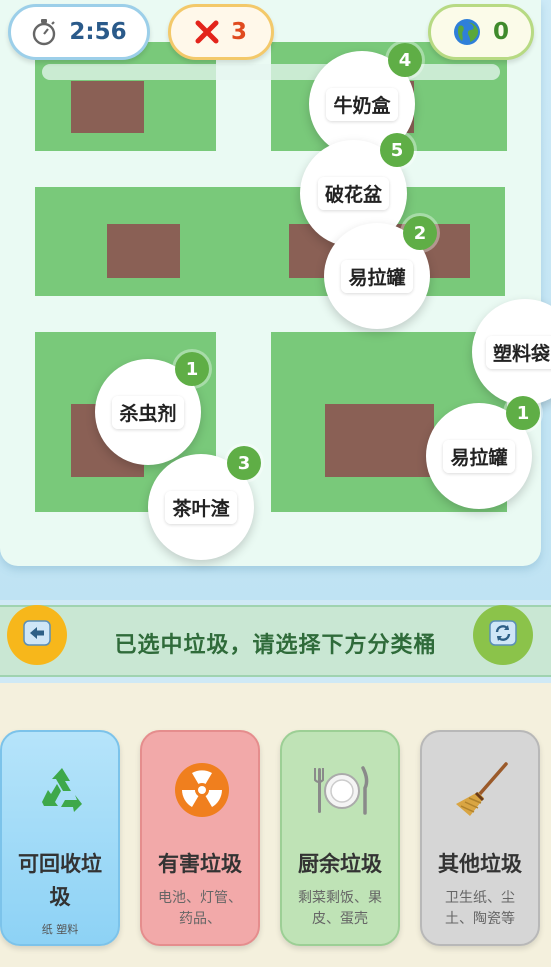  What do you see at coordinates (405, 60) in the screenshot?
I see `item-count-badge: 4` at bounding box center [405, 60].